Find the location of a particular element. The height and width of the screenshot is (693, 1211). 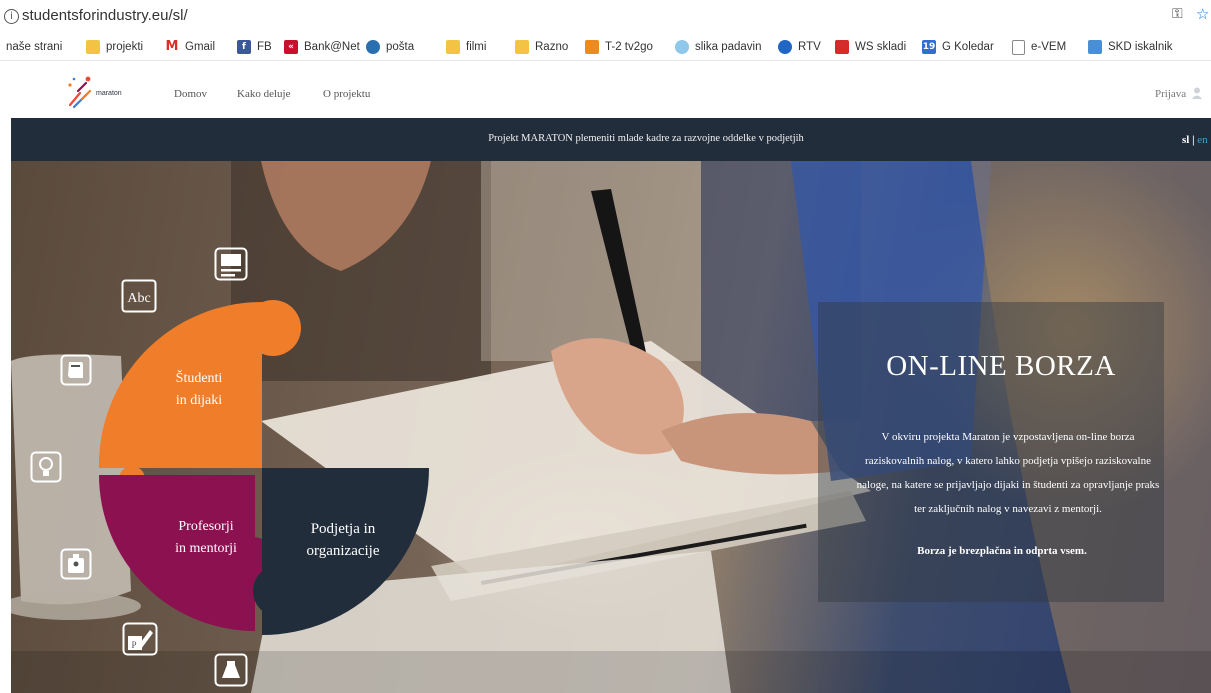

nav-domov: Domov is located at coordinates (190, 94).